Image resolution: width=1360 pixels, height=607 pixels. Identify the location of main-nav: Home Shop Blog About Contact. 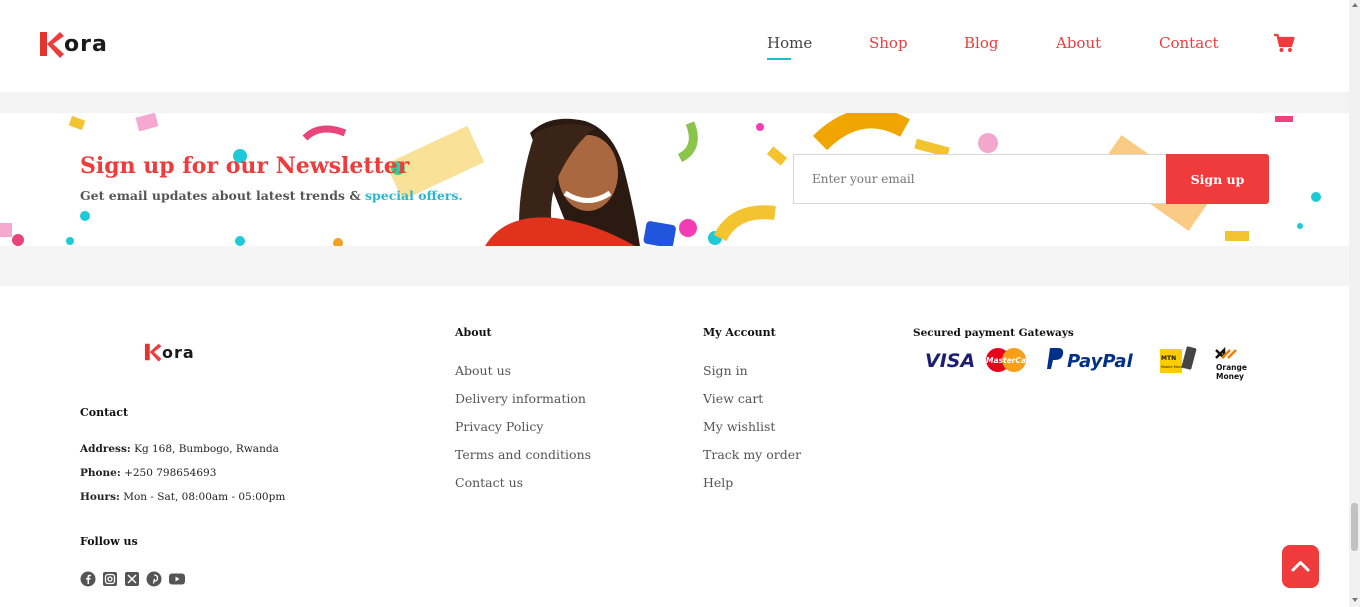
(993, 47).